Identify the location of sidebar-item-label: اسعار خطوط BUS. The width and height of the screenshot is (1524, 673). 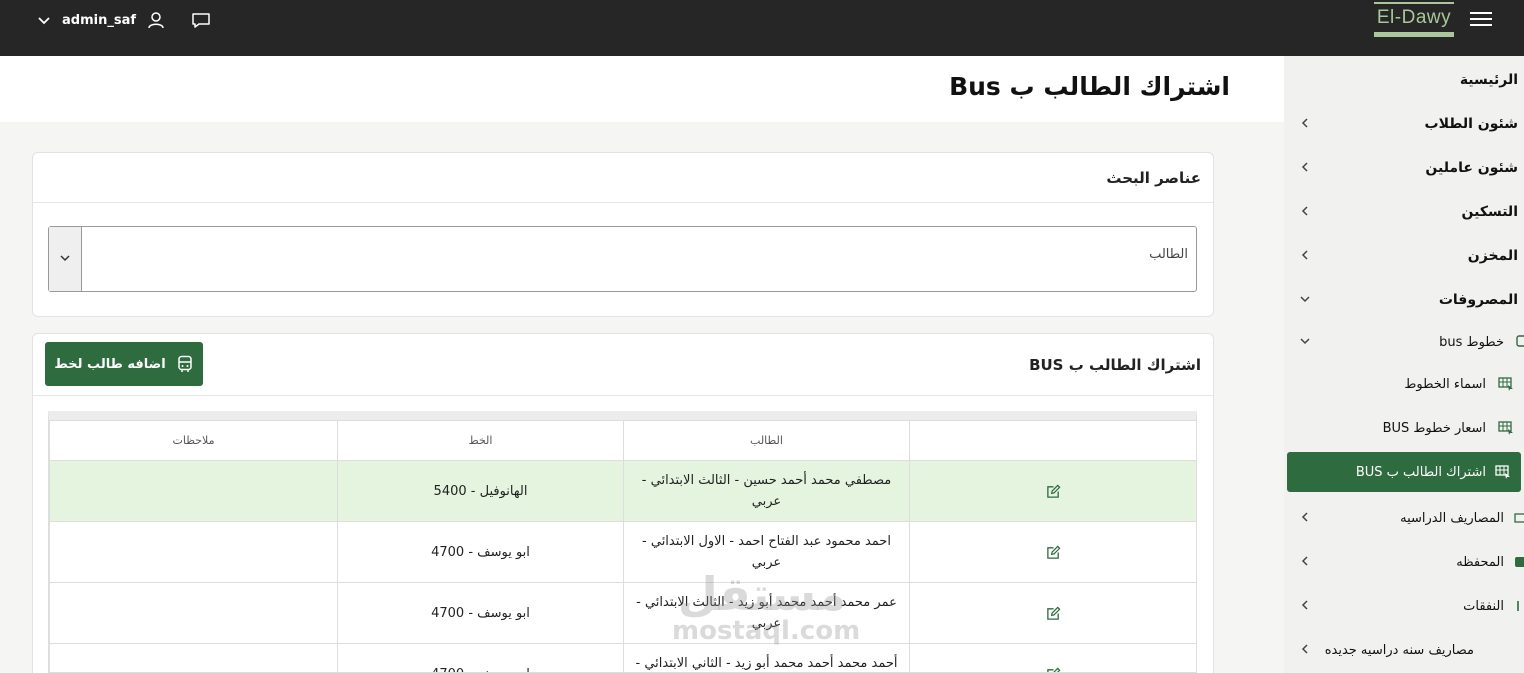
(1434, 428).